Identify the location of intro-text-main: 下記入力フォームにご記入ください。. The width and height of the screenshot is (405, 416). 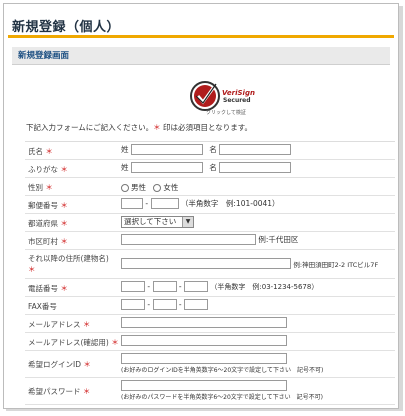
(90, 127).